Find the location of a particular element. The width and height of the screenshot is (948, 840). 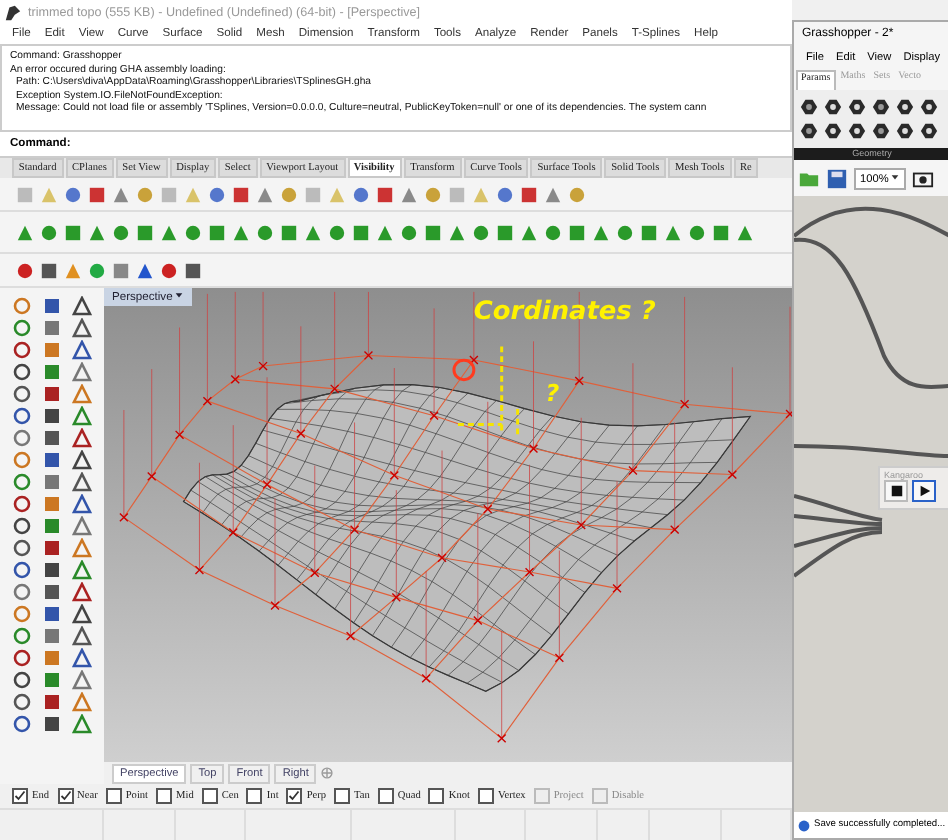

info-icon is located at coordinates (804, 825).